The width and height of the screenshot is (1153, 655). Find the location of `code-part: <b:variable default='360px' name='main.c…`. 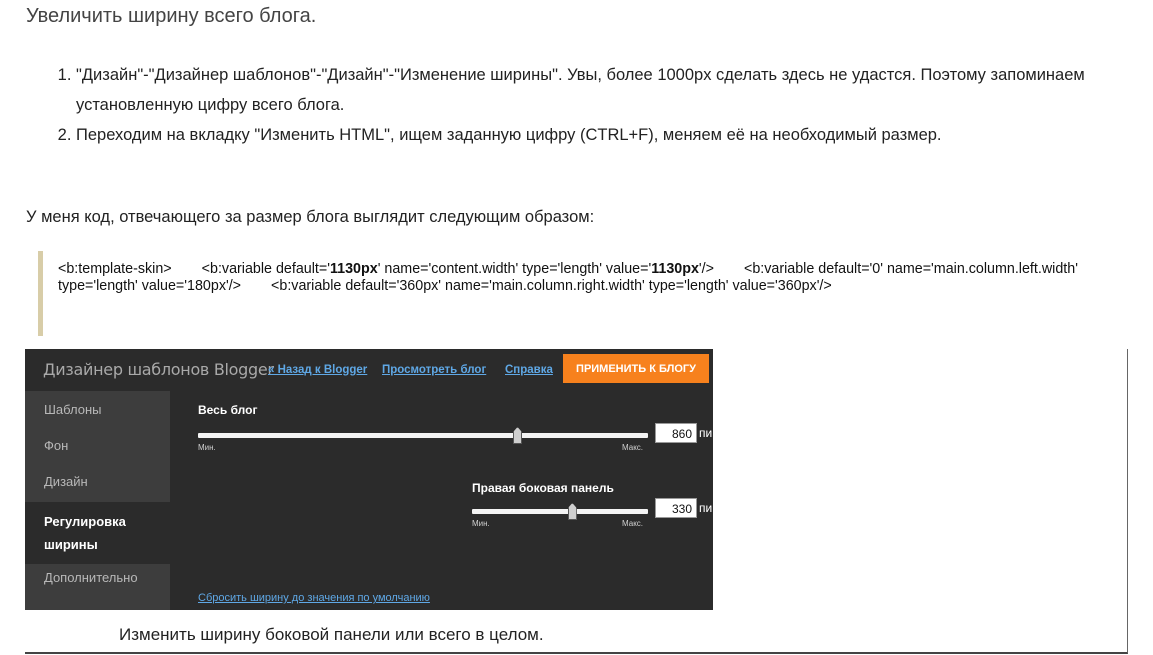

code-part: <b:variable default='360px' name='main.c… is located at coordinates (551, 286).